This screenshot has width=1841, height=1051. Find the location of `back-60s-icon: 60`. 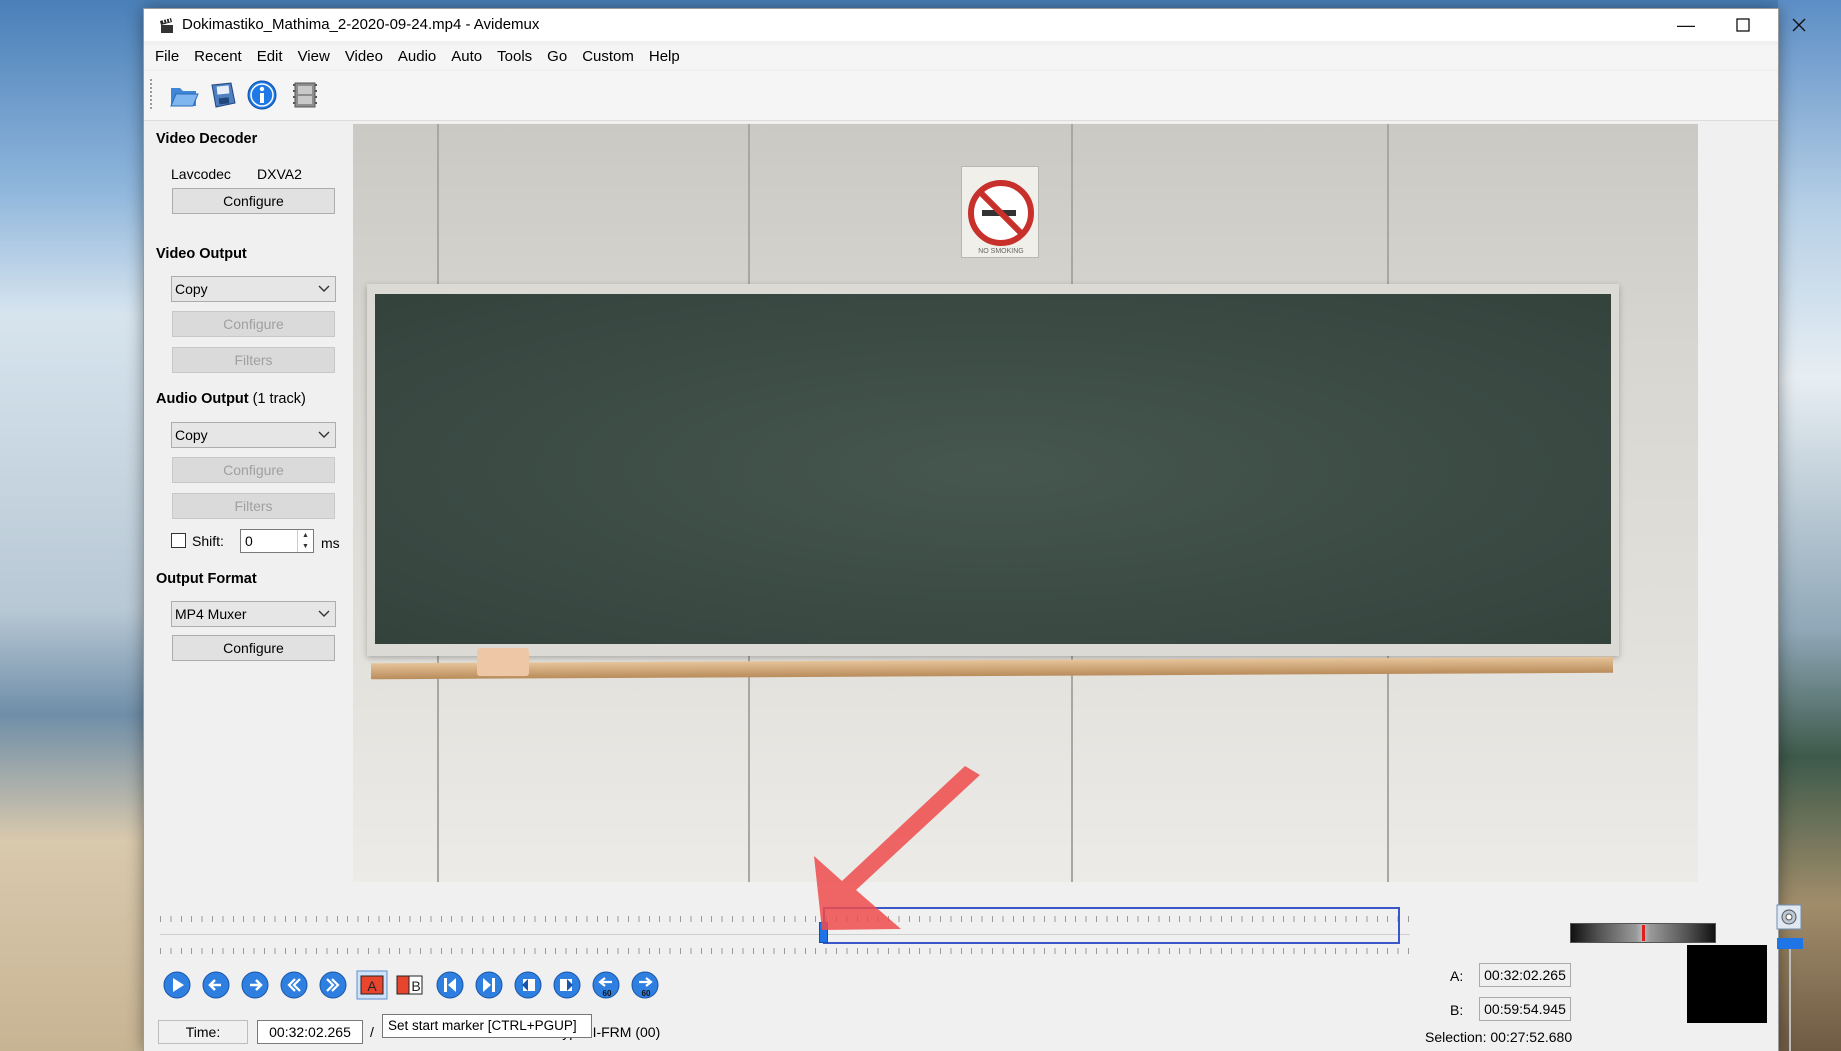

back-60s-icon: 60 is located at coordinates (606, 985).